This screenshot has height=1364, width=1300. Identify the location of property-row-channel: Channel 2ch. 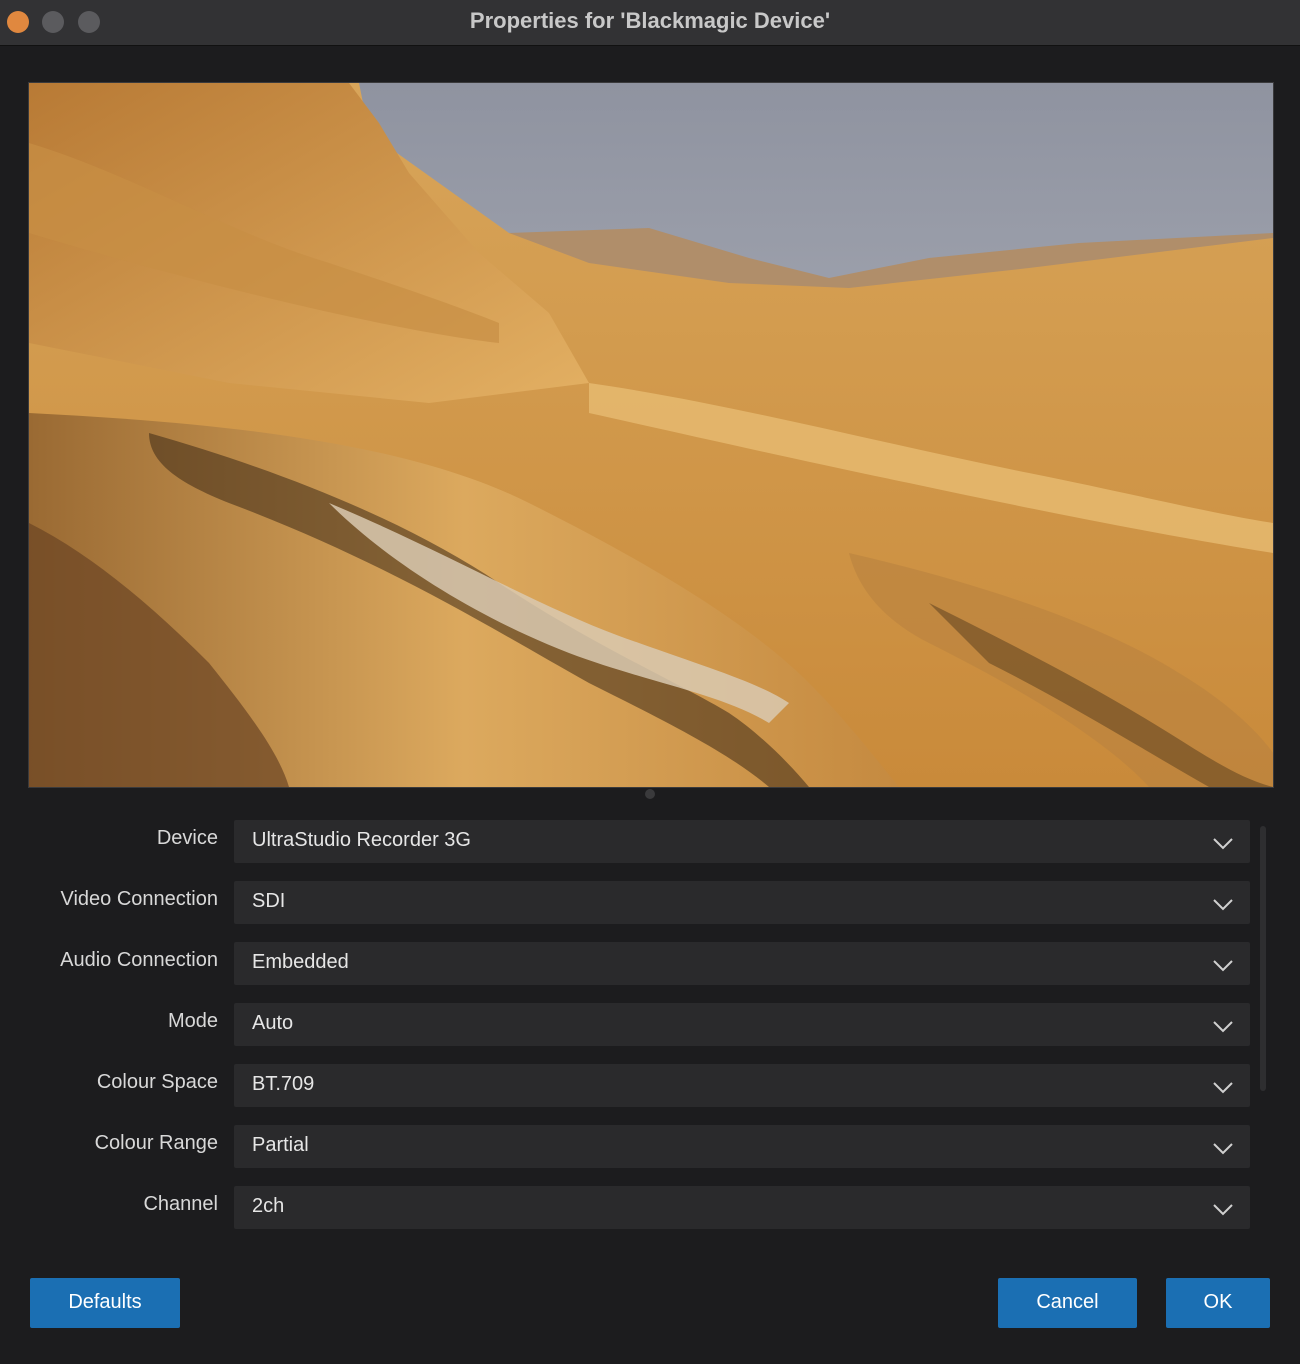
(650, 1208).